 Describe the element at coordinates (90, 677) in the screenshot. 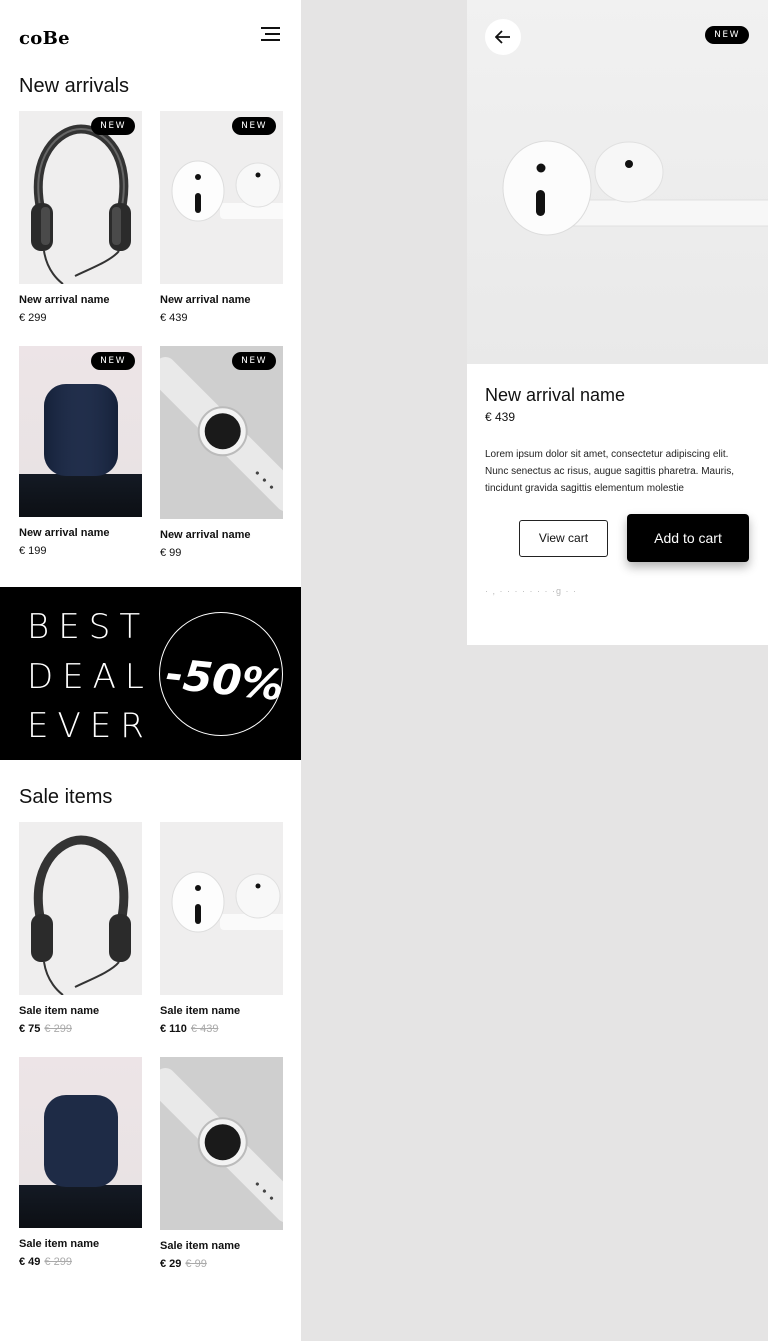

I see `promo-line: DEAL` at that location.